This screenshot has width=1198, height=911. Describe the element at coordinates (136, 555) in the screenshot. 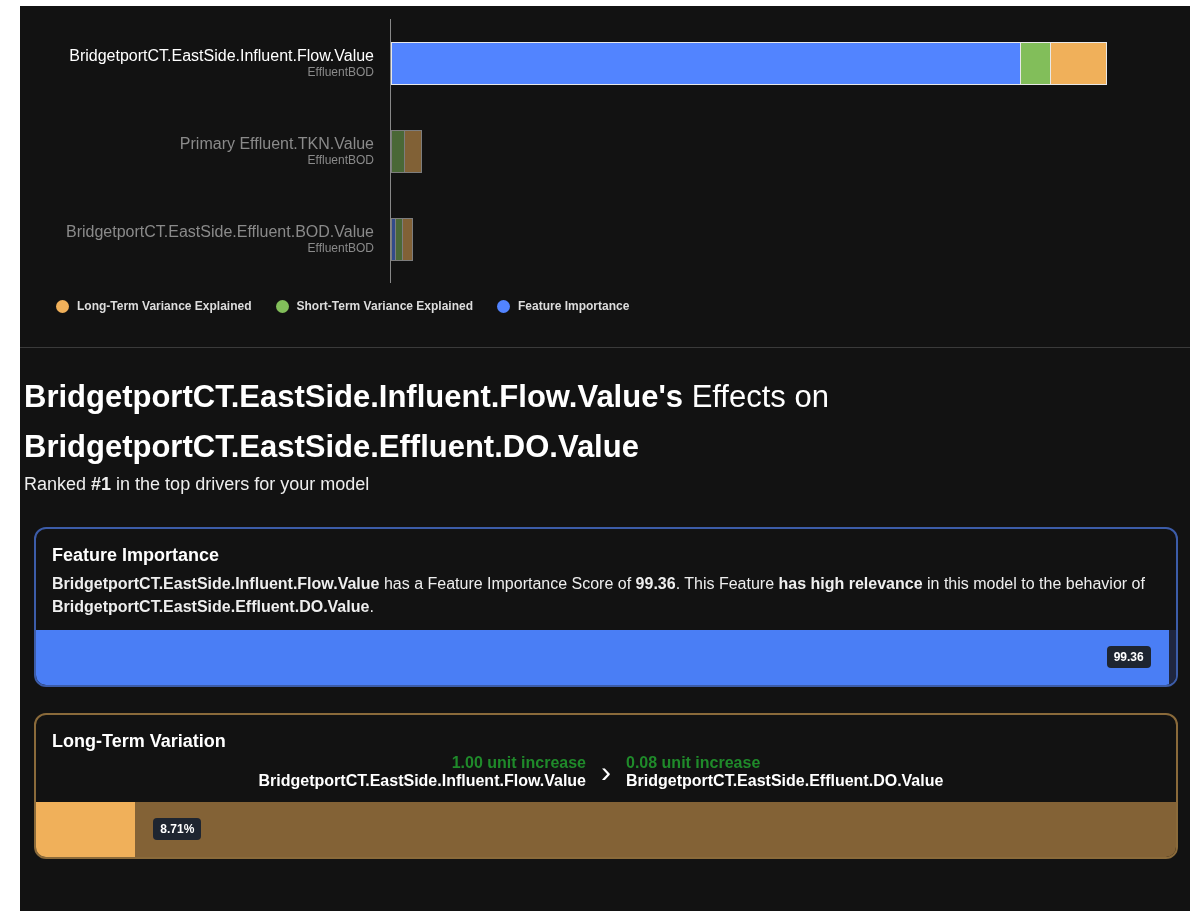

I see `card-title: Feature Importance` at that location.